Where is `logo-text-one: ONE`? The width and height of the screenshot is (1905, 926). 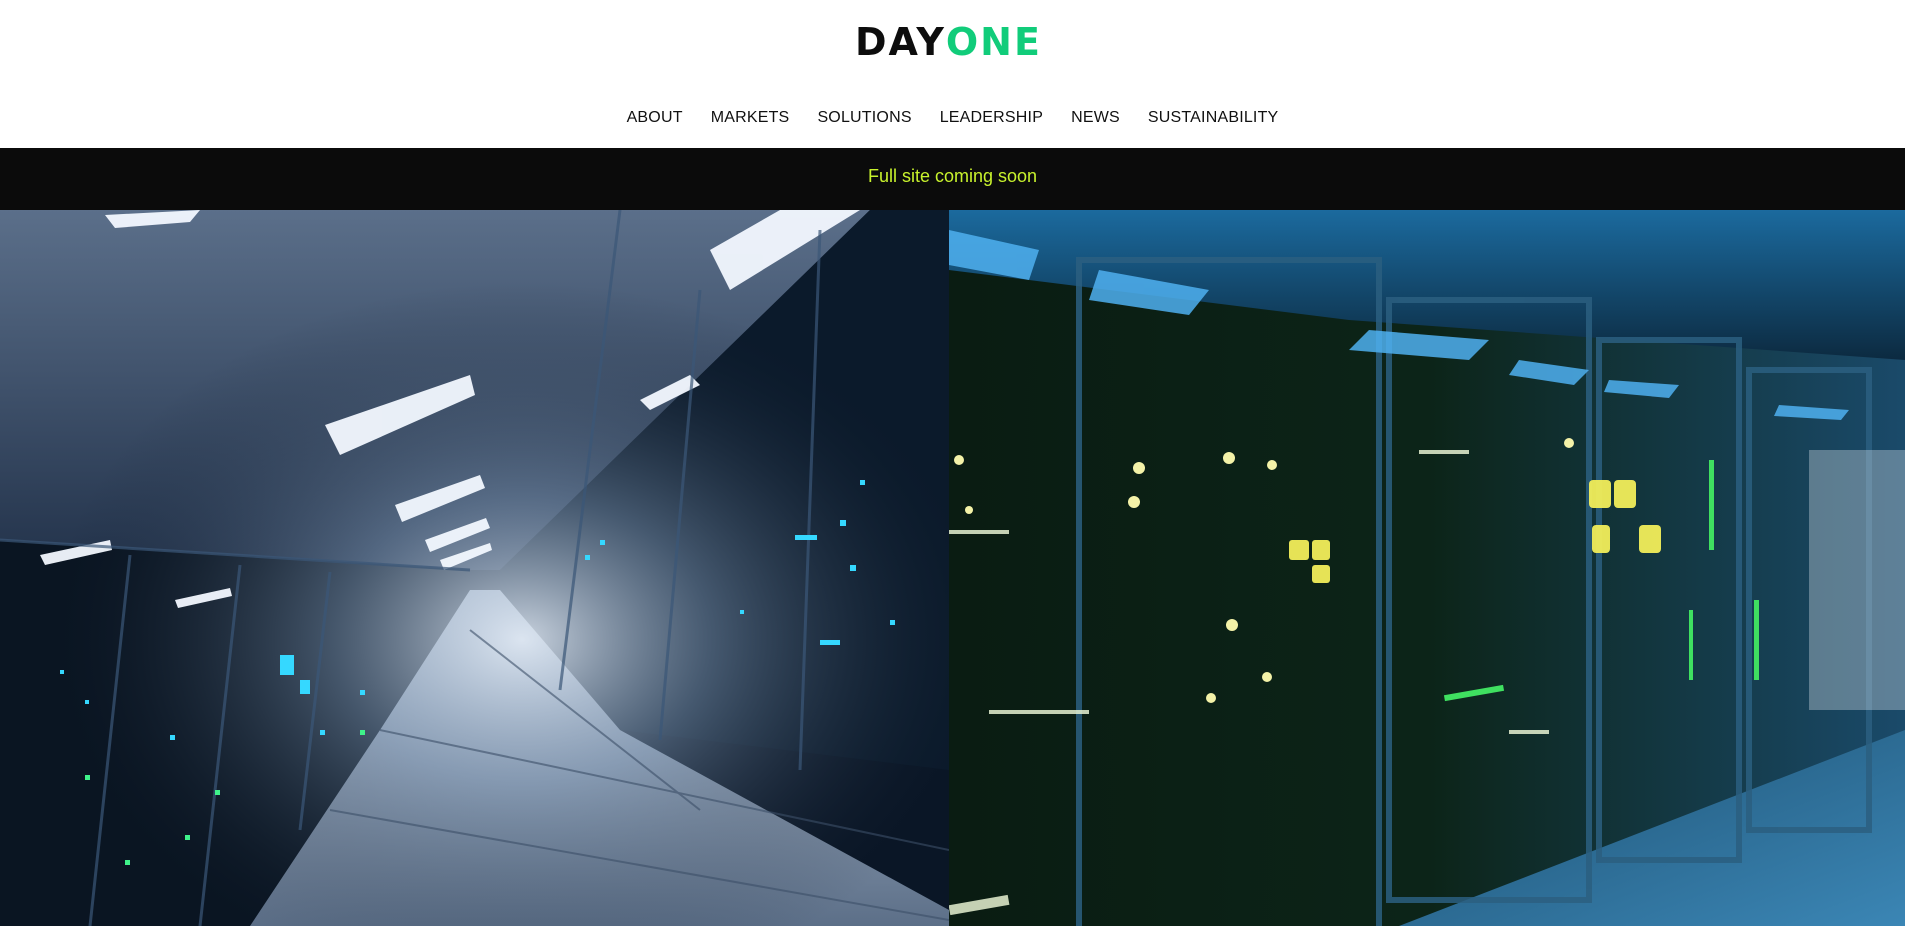
logo-text-one: ONE is located at coordinates (993, 42).